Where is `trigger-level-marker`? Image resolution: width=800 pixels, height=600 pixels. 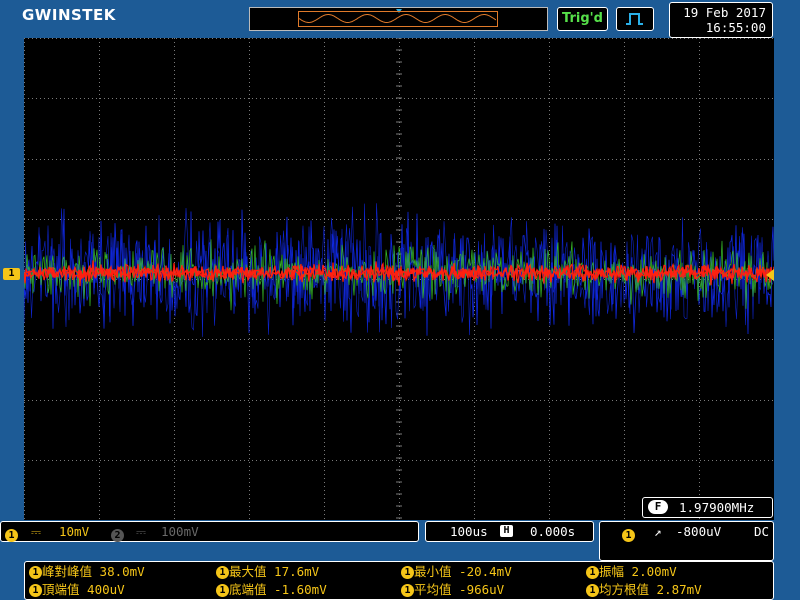
trigger-level-marker is located at coordinates (770, 275).